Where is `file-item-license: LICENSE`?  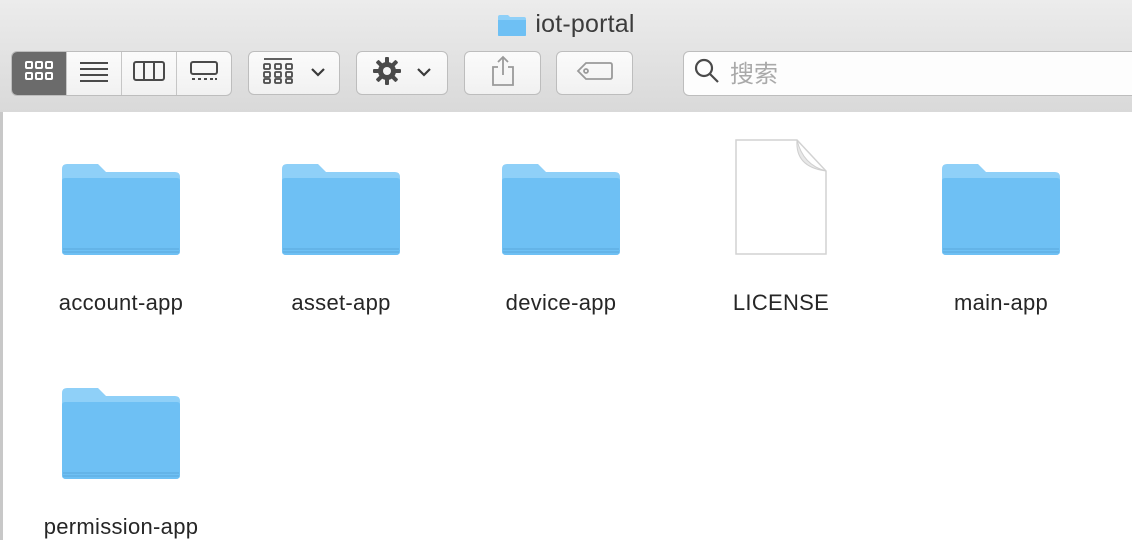
file-item-license: LICENSE is located at coordinates (781, 224).